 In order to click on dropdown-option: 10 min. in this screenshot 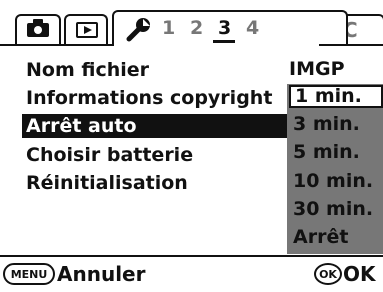, I will do `click(336, 181)`.